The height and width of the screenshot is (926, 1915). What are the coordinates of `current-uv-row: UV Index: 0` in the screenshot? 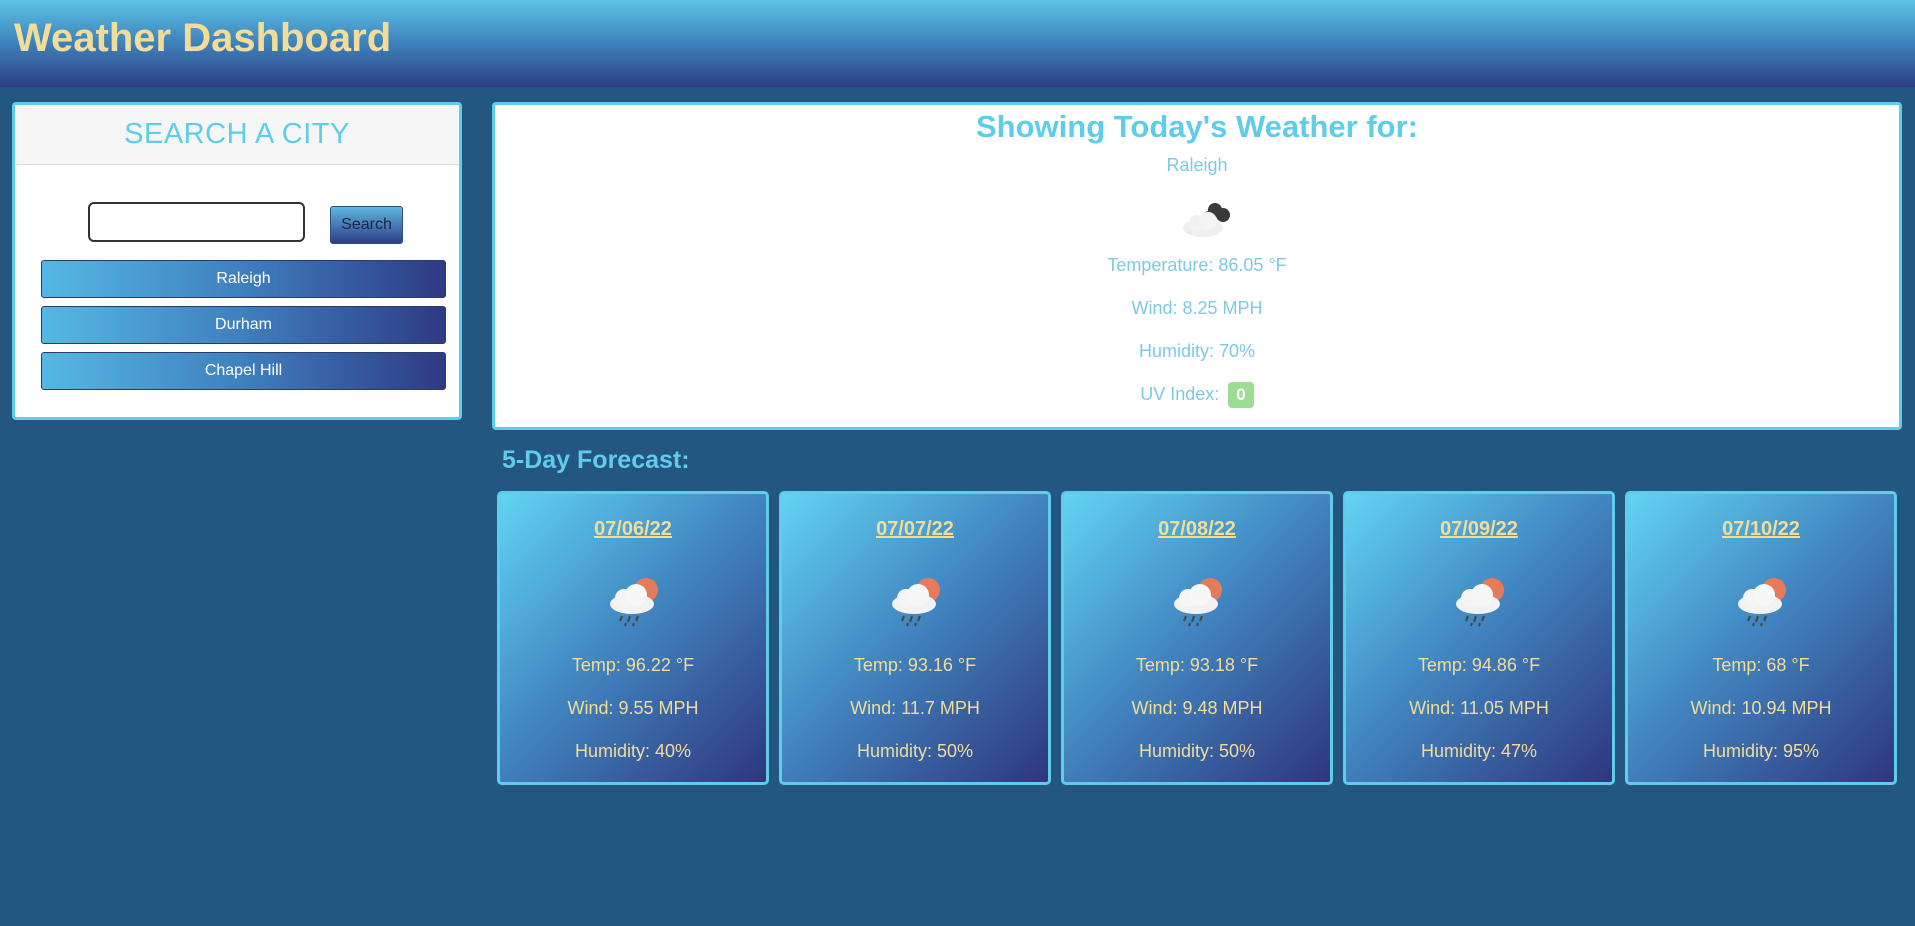 It's located at (1197, 395).